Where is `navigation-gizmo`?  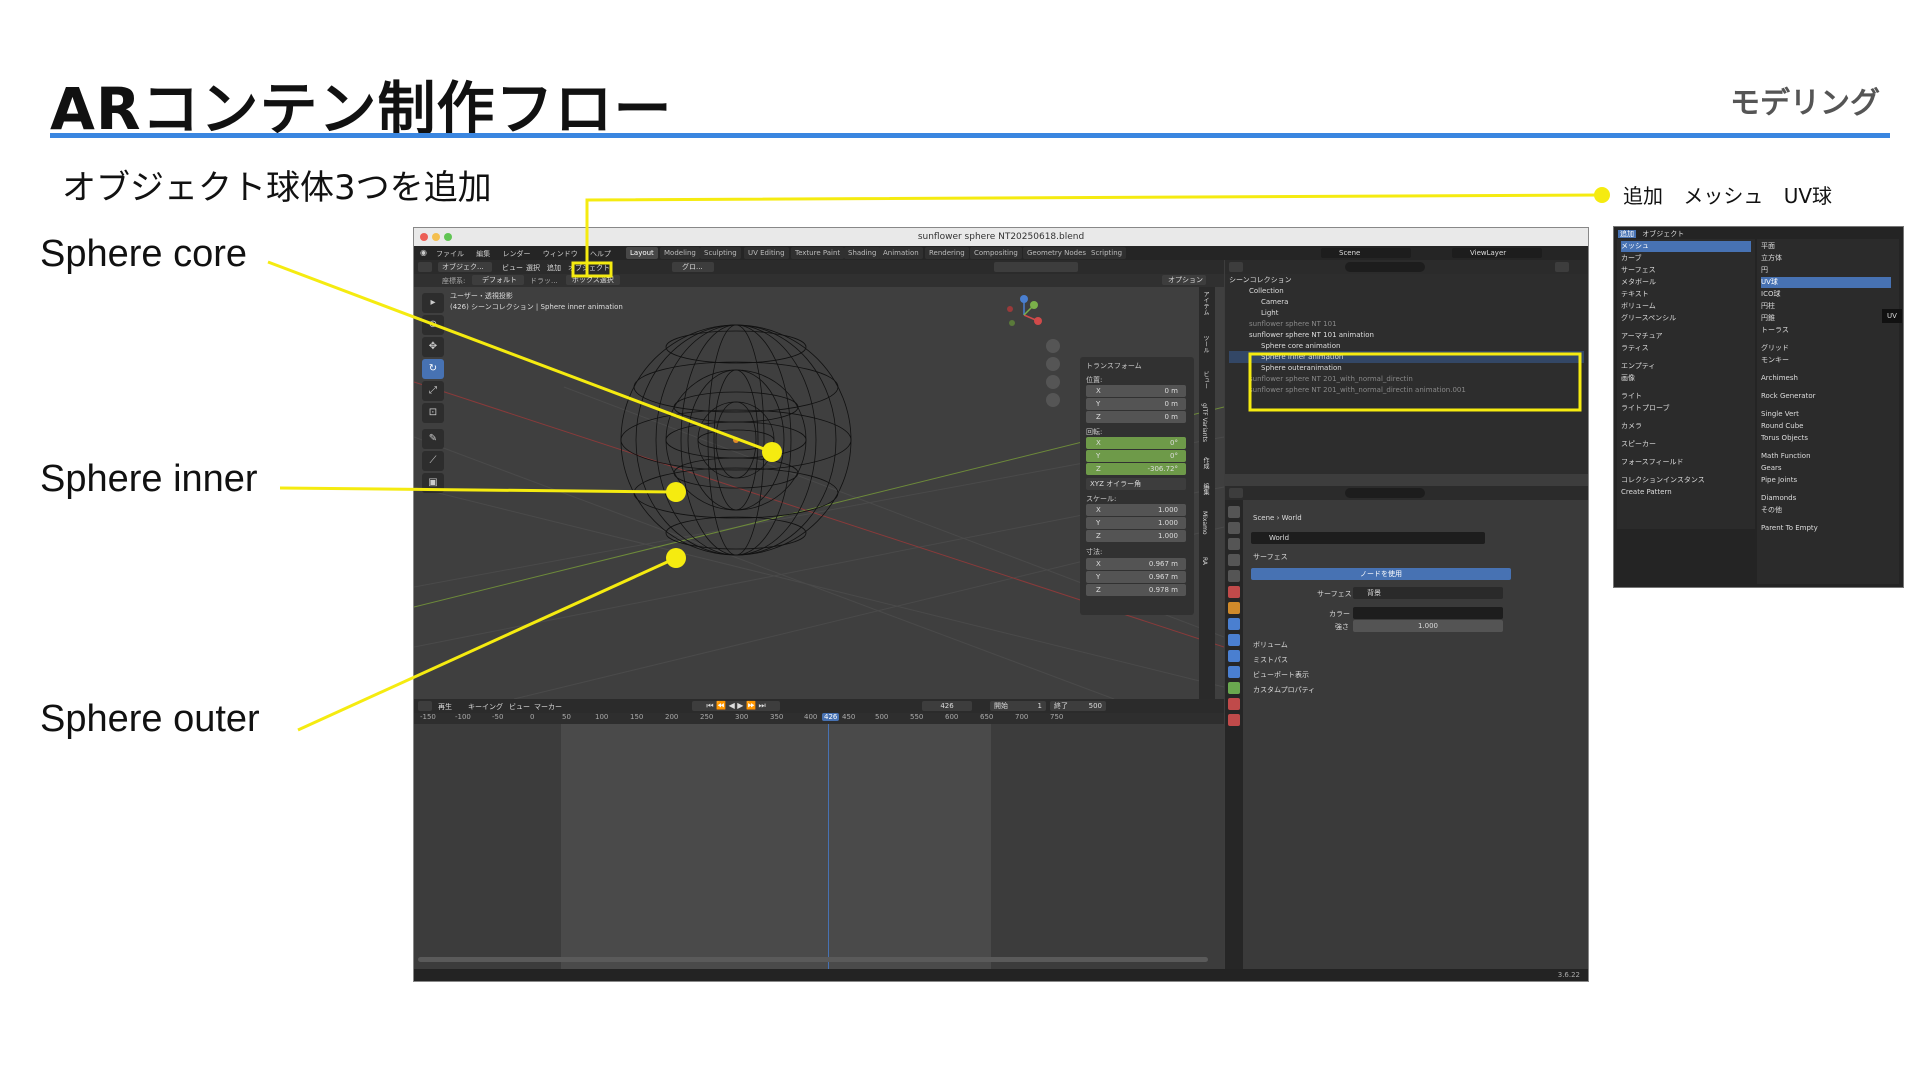
navigation-gizmo is located at coordinates (1024, 313).